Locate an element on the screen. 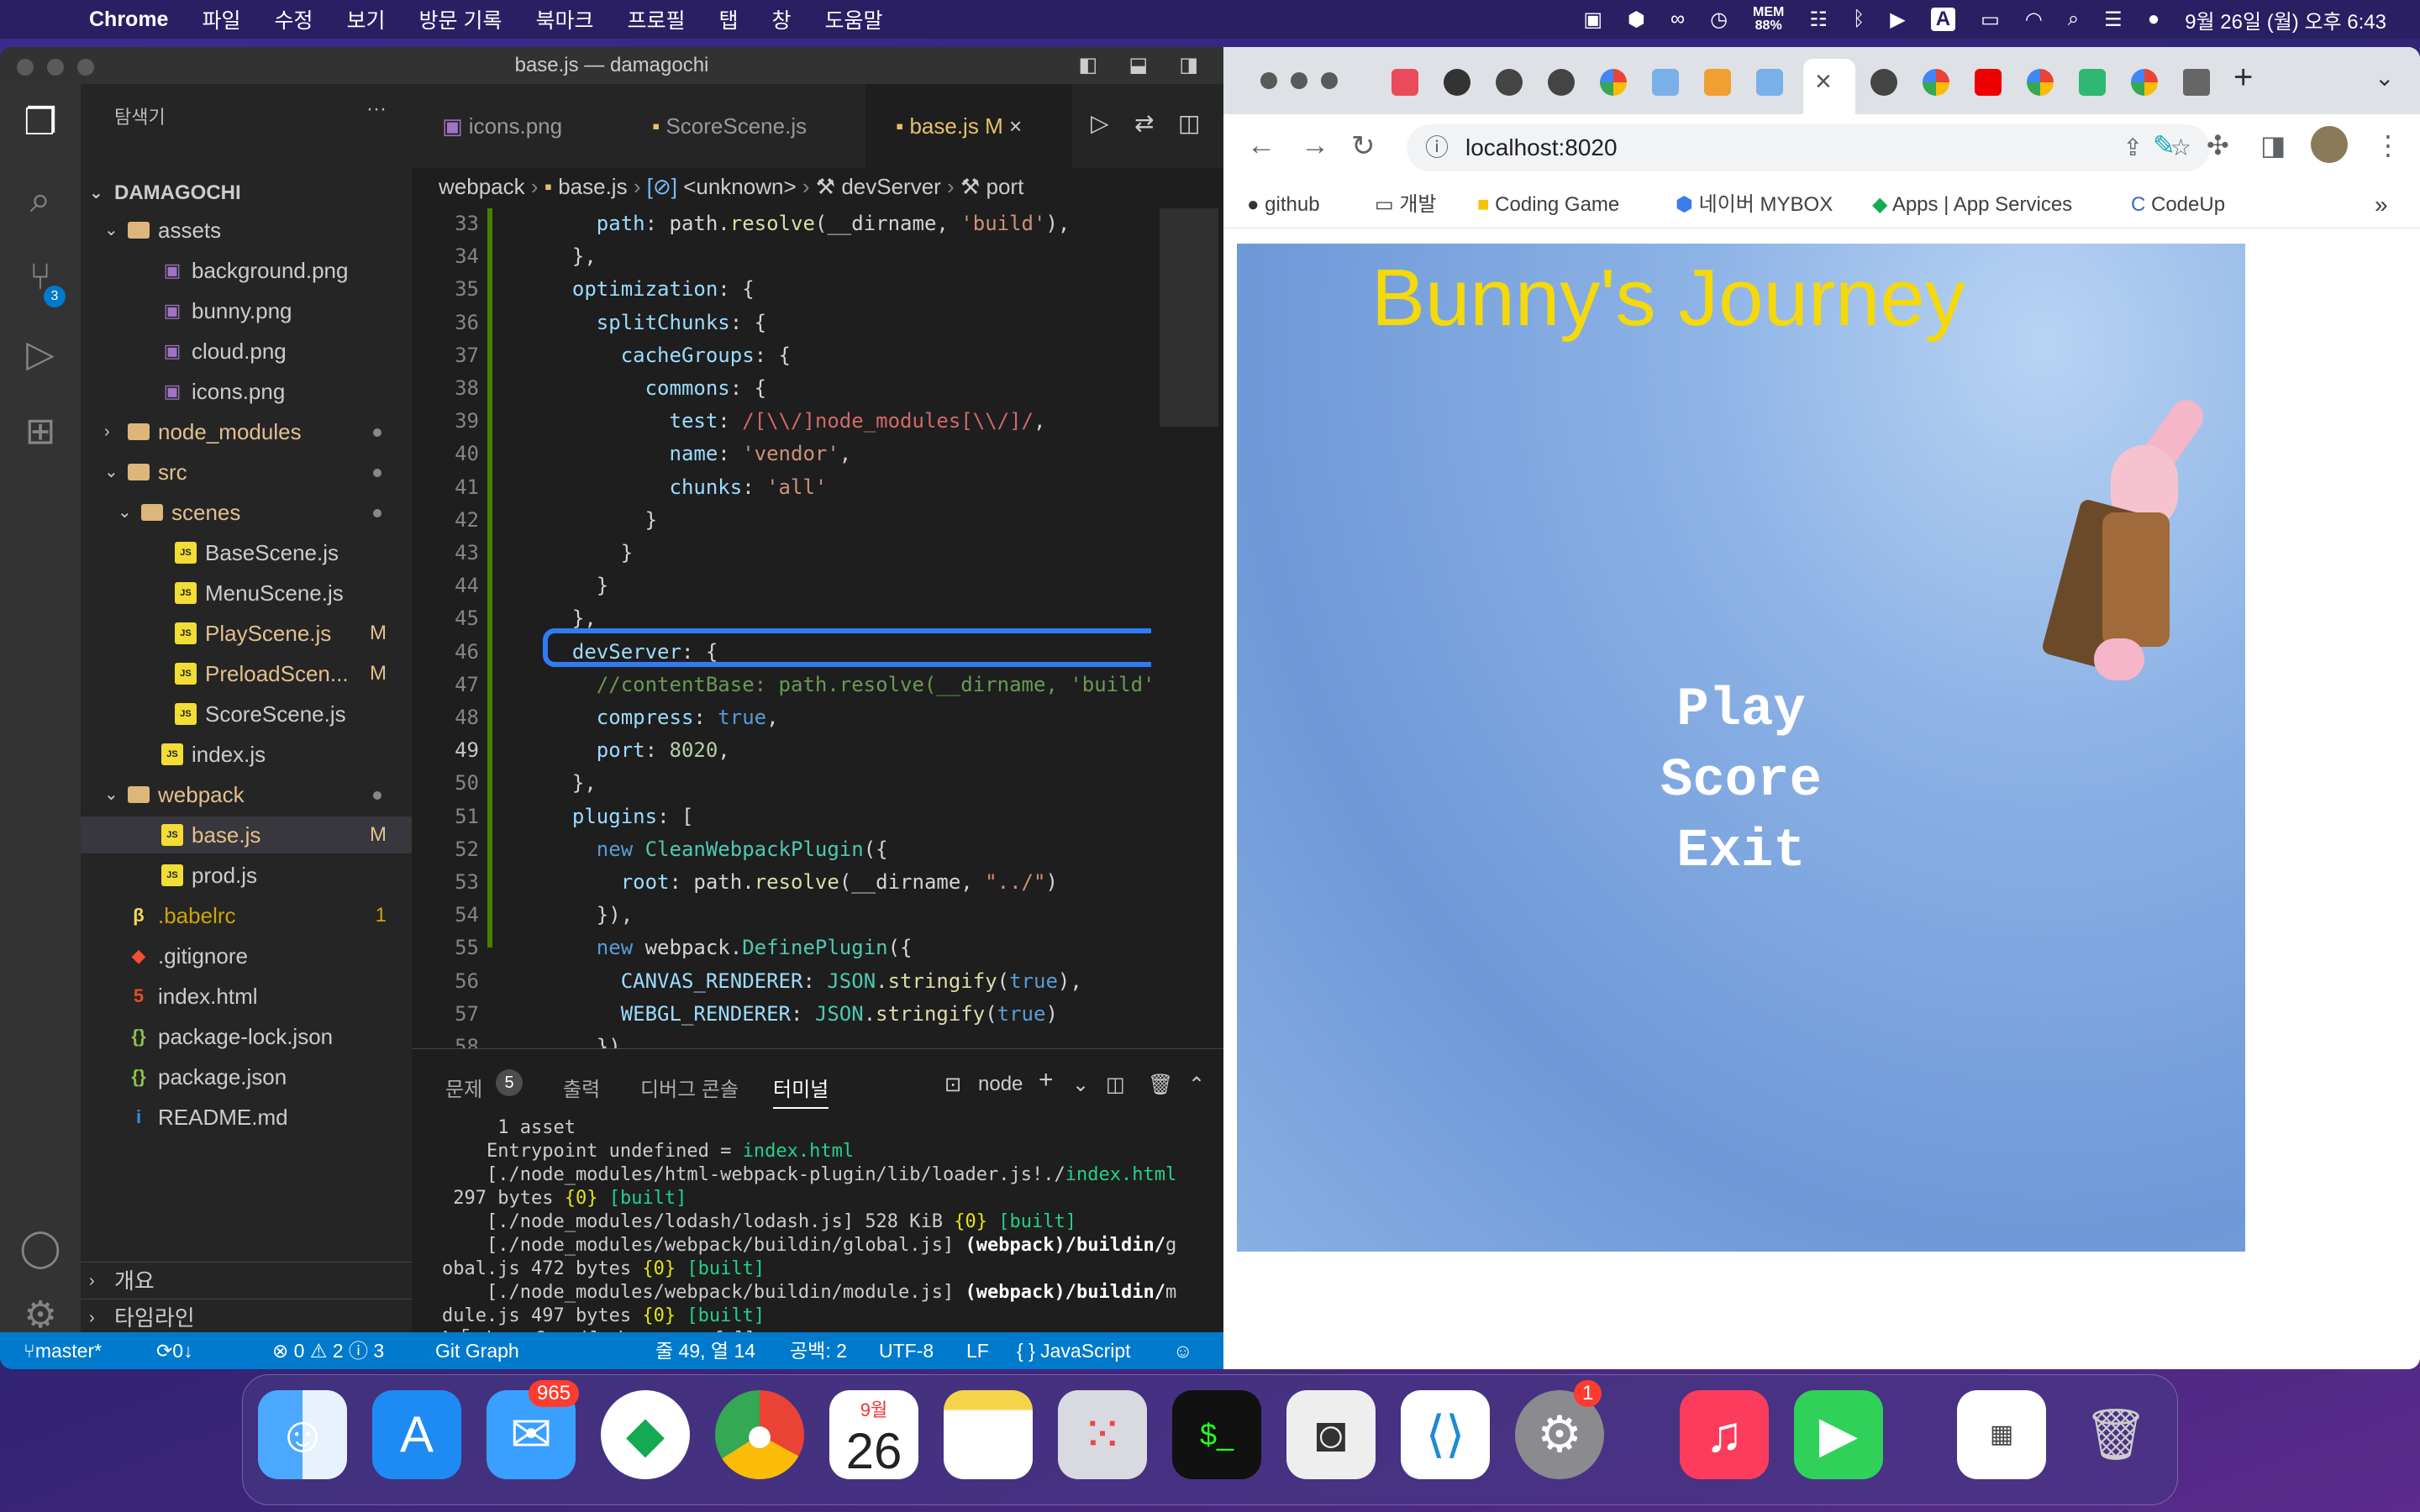  toggle-secondary-sidebar-icon: ◨ is located at coordinates (1188, 65).